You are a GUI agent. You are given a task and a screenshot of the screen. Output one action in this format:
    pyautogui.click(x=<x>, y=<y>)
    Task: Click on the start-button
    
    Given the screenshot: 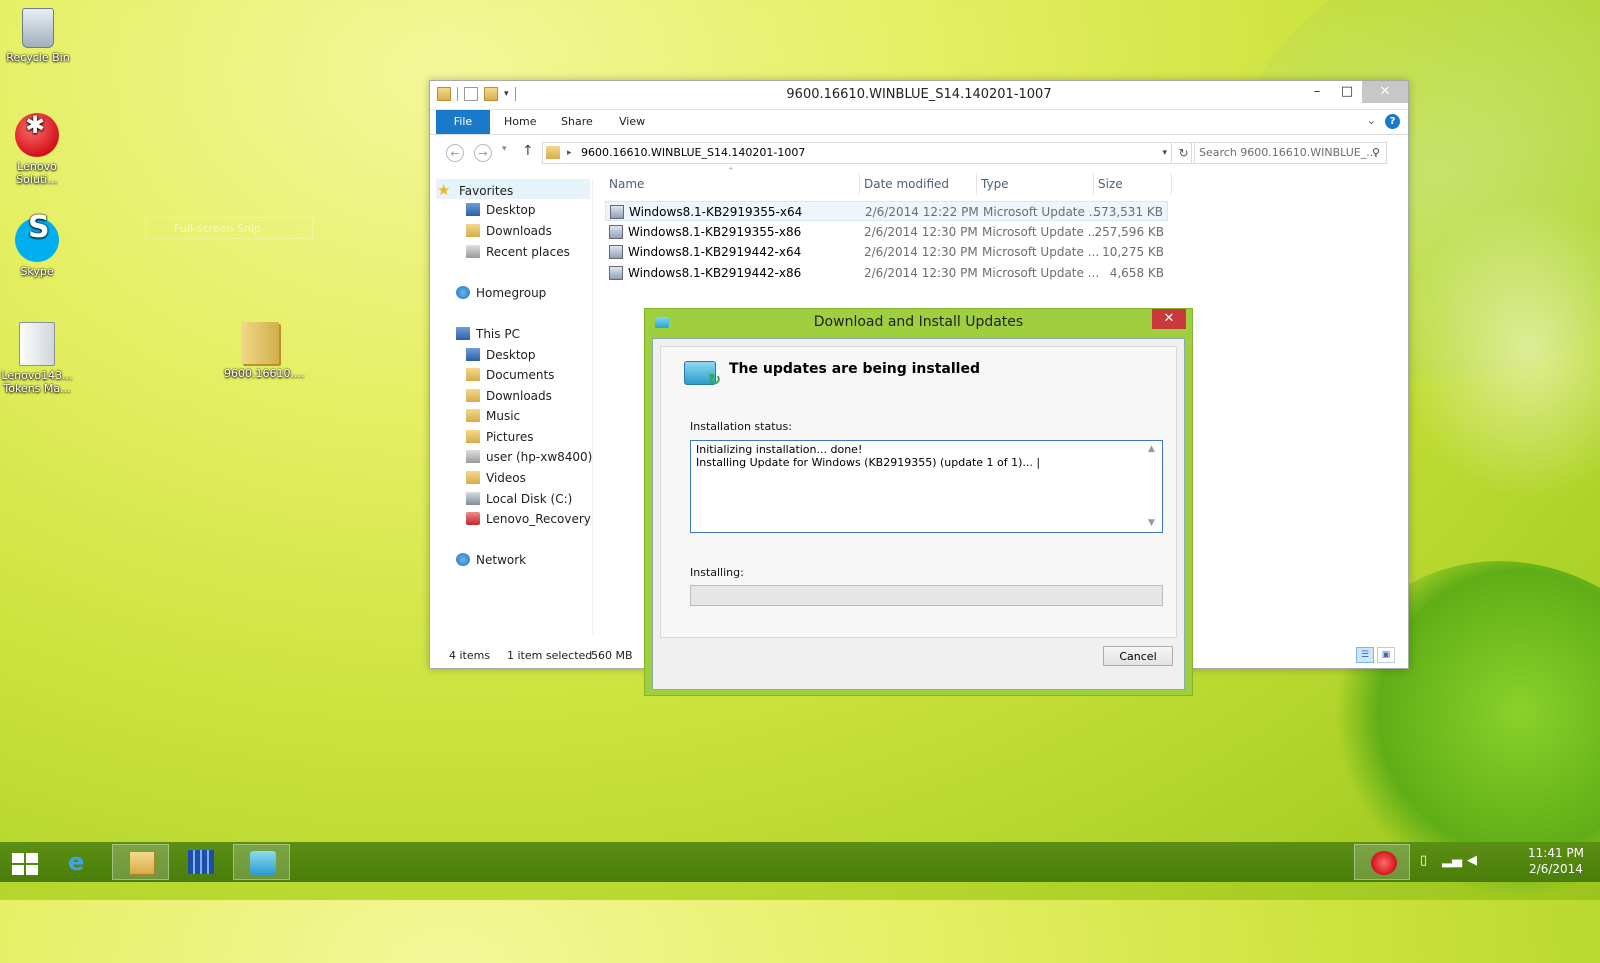 What is the action you would take?
    pyautogui.click(x=28, y=862)
    